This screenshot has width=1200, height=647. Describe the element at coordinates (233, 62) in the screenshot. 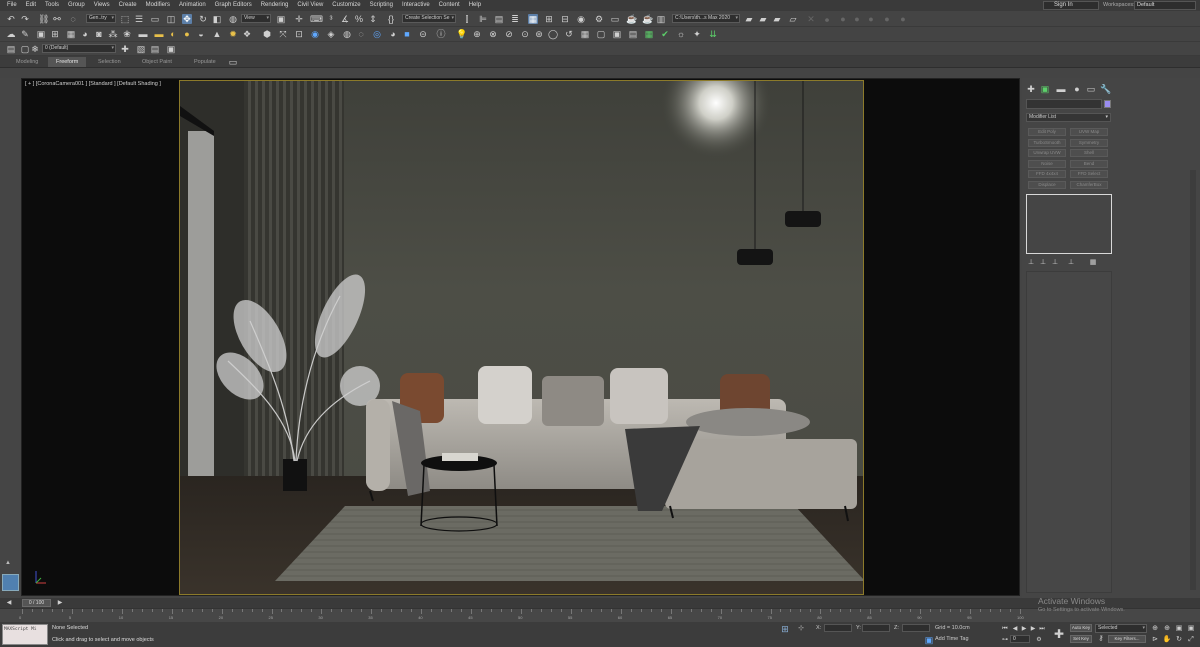

I see `ribbon-options-icon: ▭` at that location.